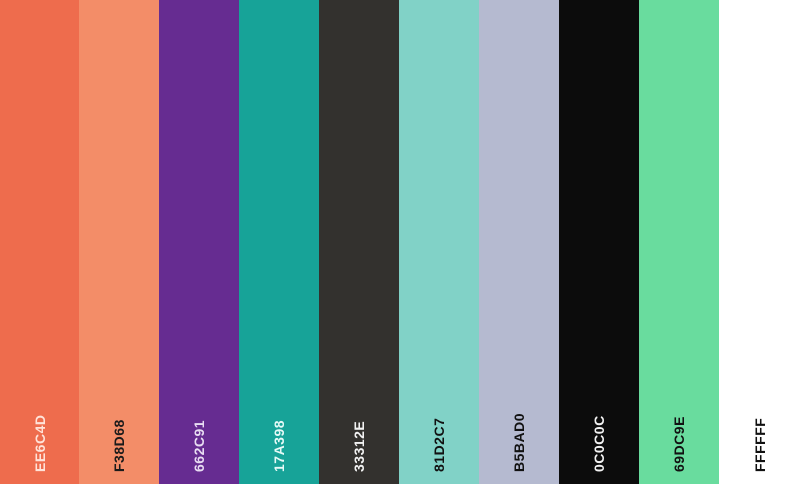 This screenshot has width=800, height=484. What do you see at coordinates (599, 242) in the screenshot?
I see `swatch-0c0c0c: 0C0C0C` at bounding box center [599, 242].